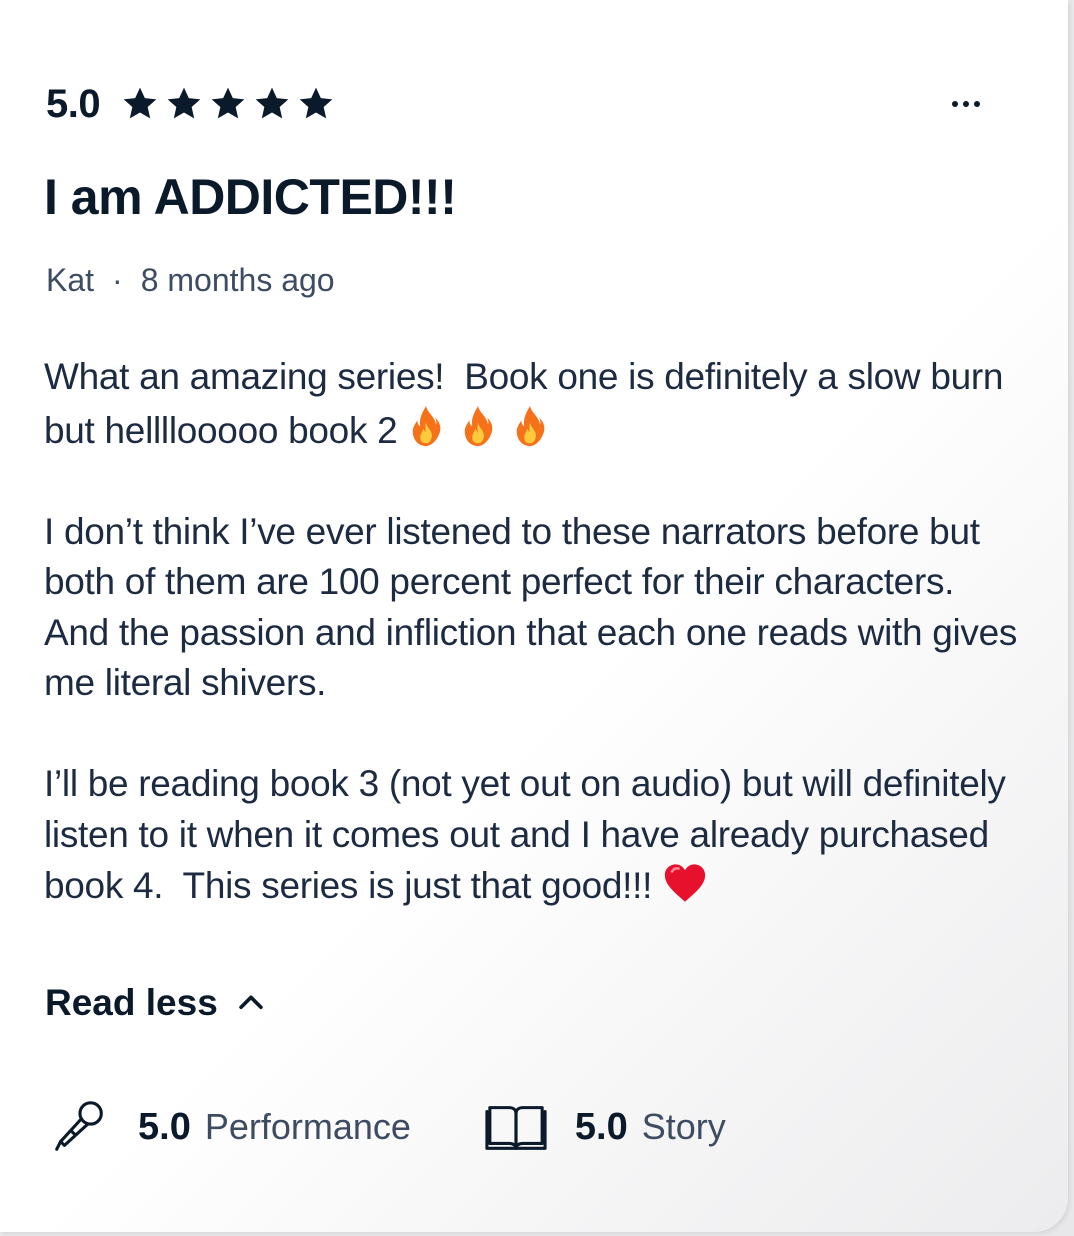 Image resolution: width=1074 pixels, height=1236 pixels. I want to click on read-less-label: Read less, so click(131, 1002).